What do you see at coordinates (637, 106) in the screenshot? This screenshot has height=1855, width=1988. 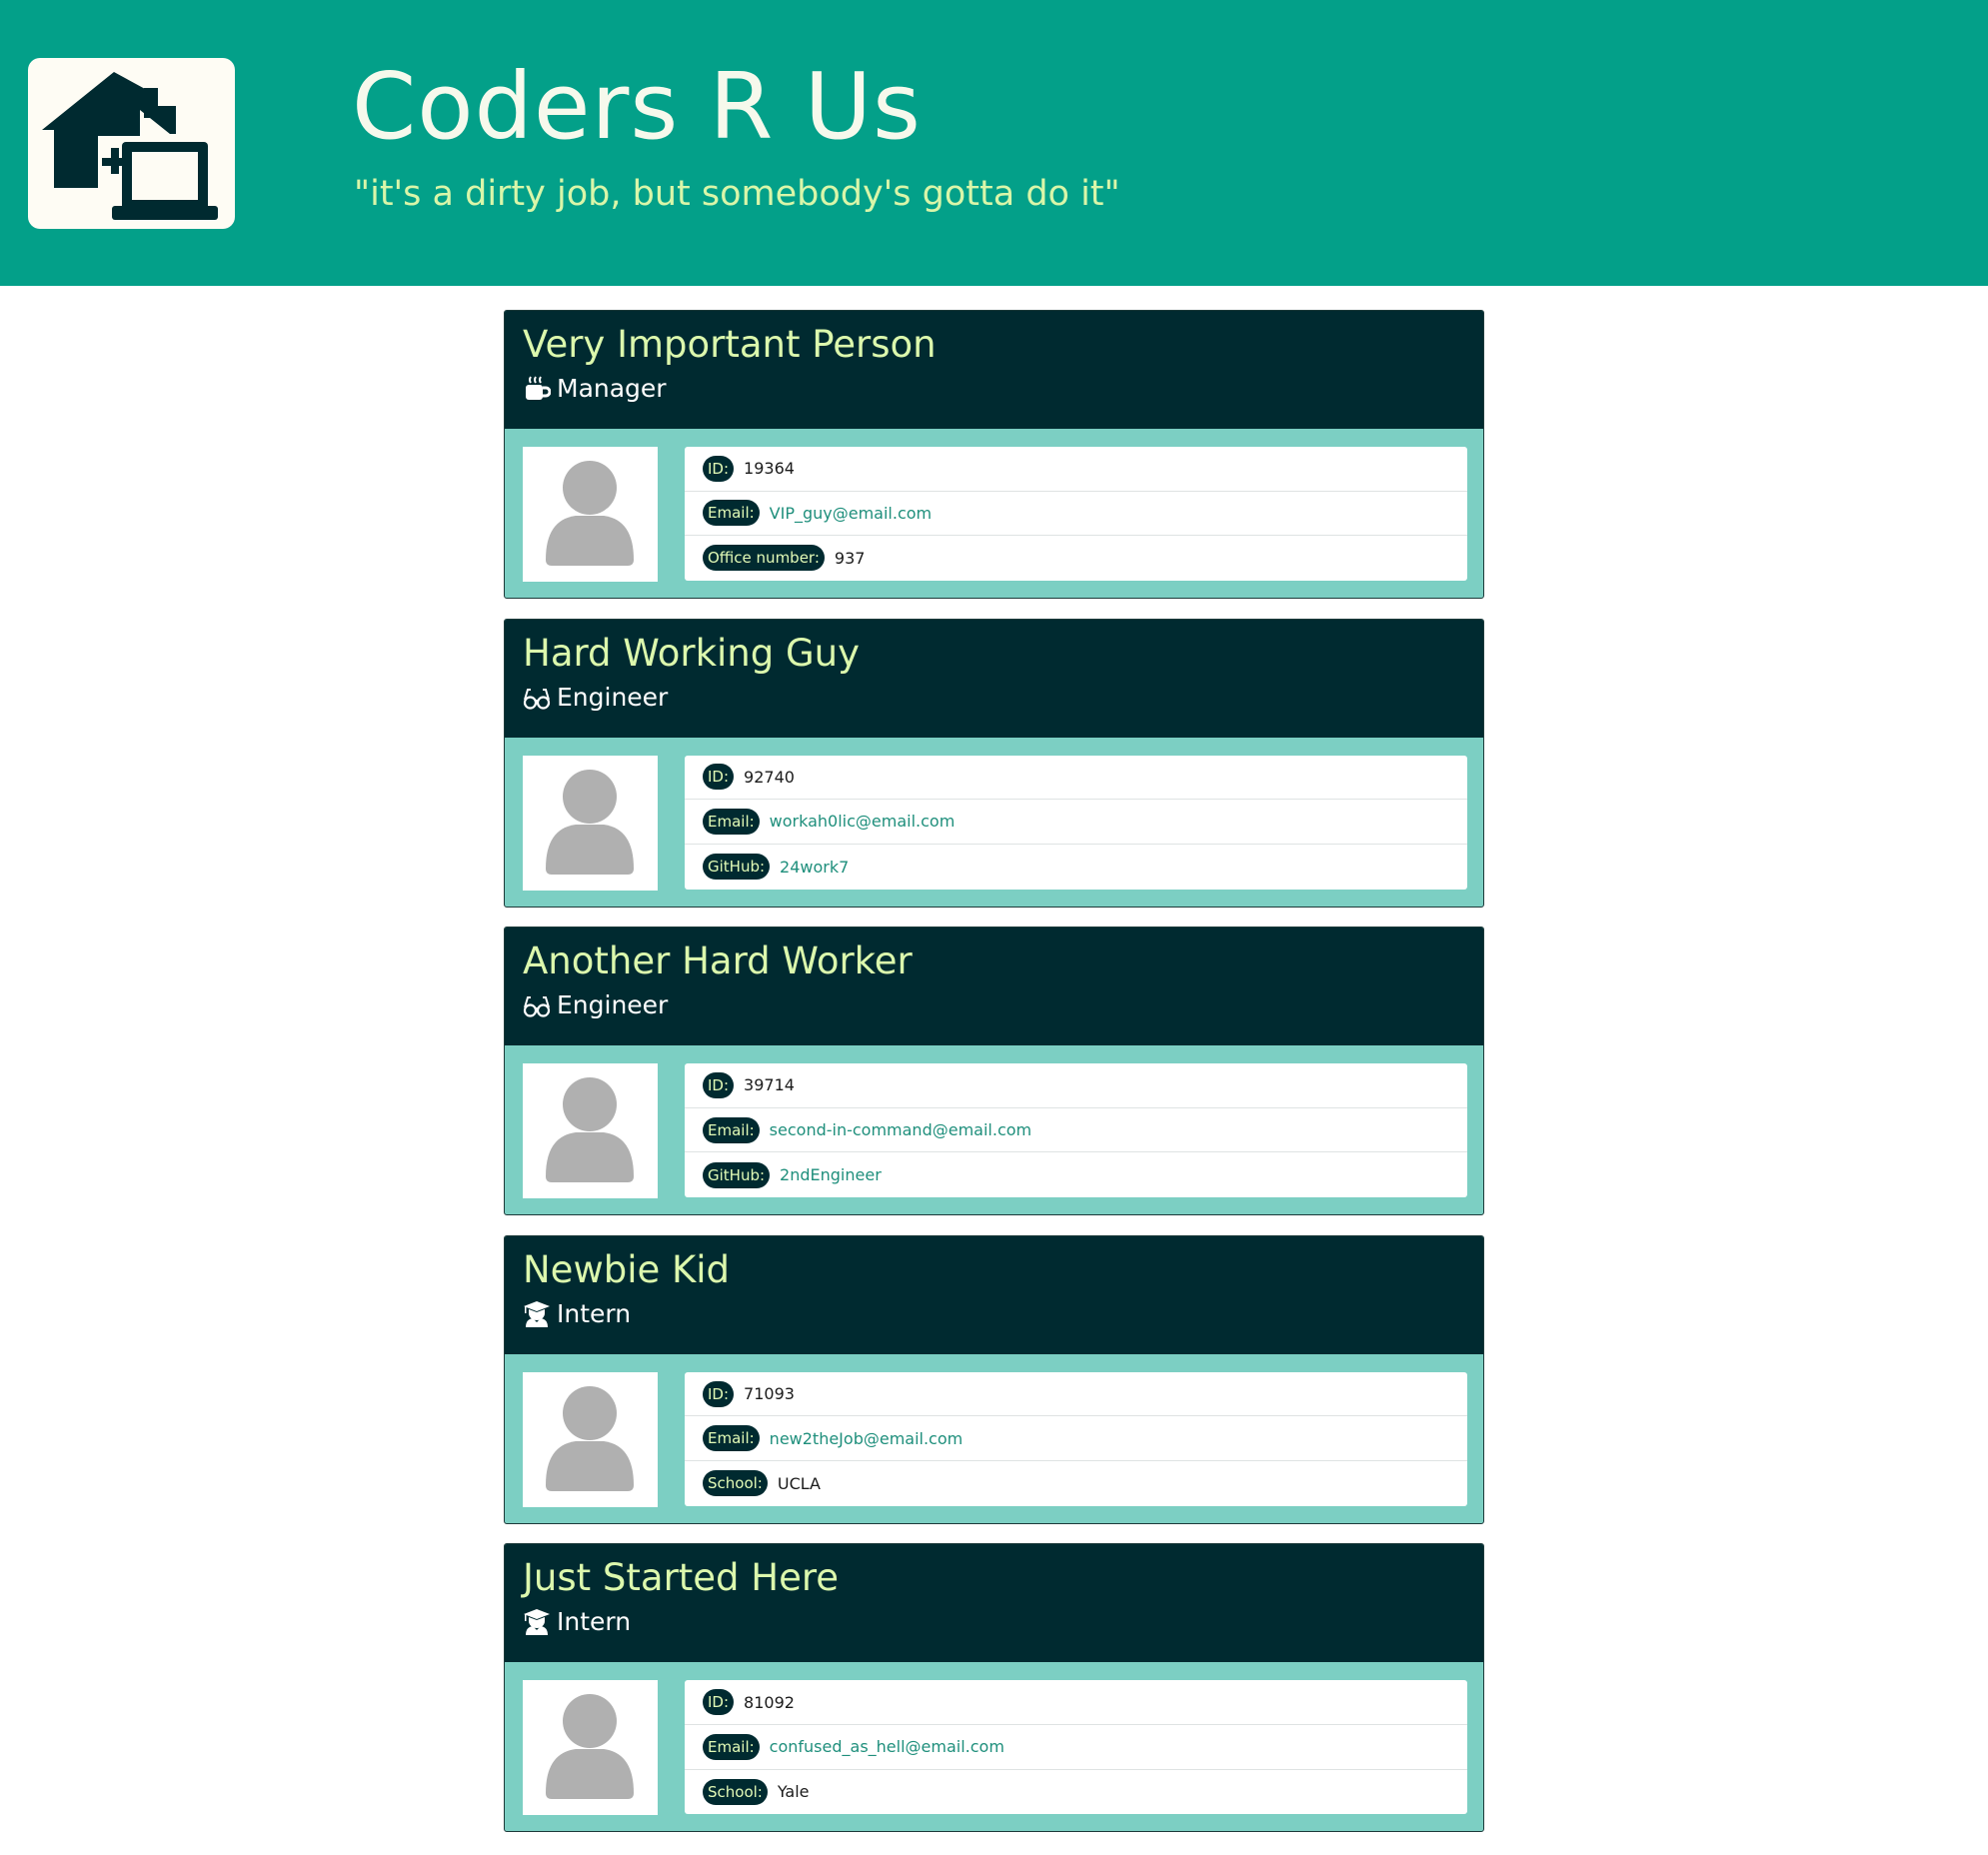 I see `site-title: Coders R Us` at bounding box center [637, 106].